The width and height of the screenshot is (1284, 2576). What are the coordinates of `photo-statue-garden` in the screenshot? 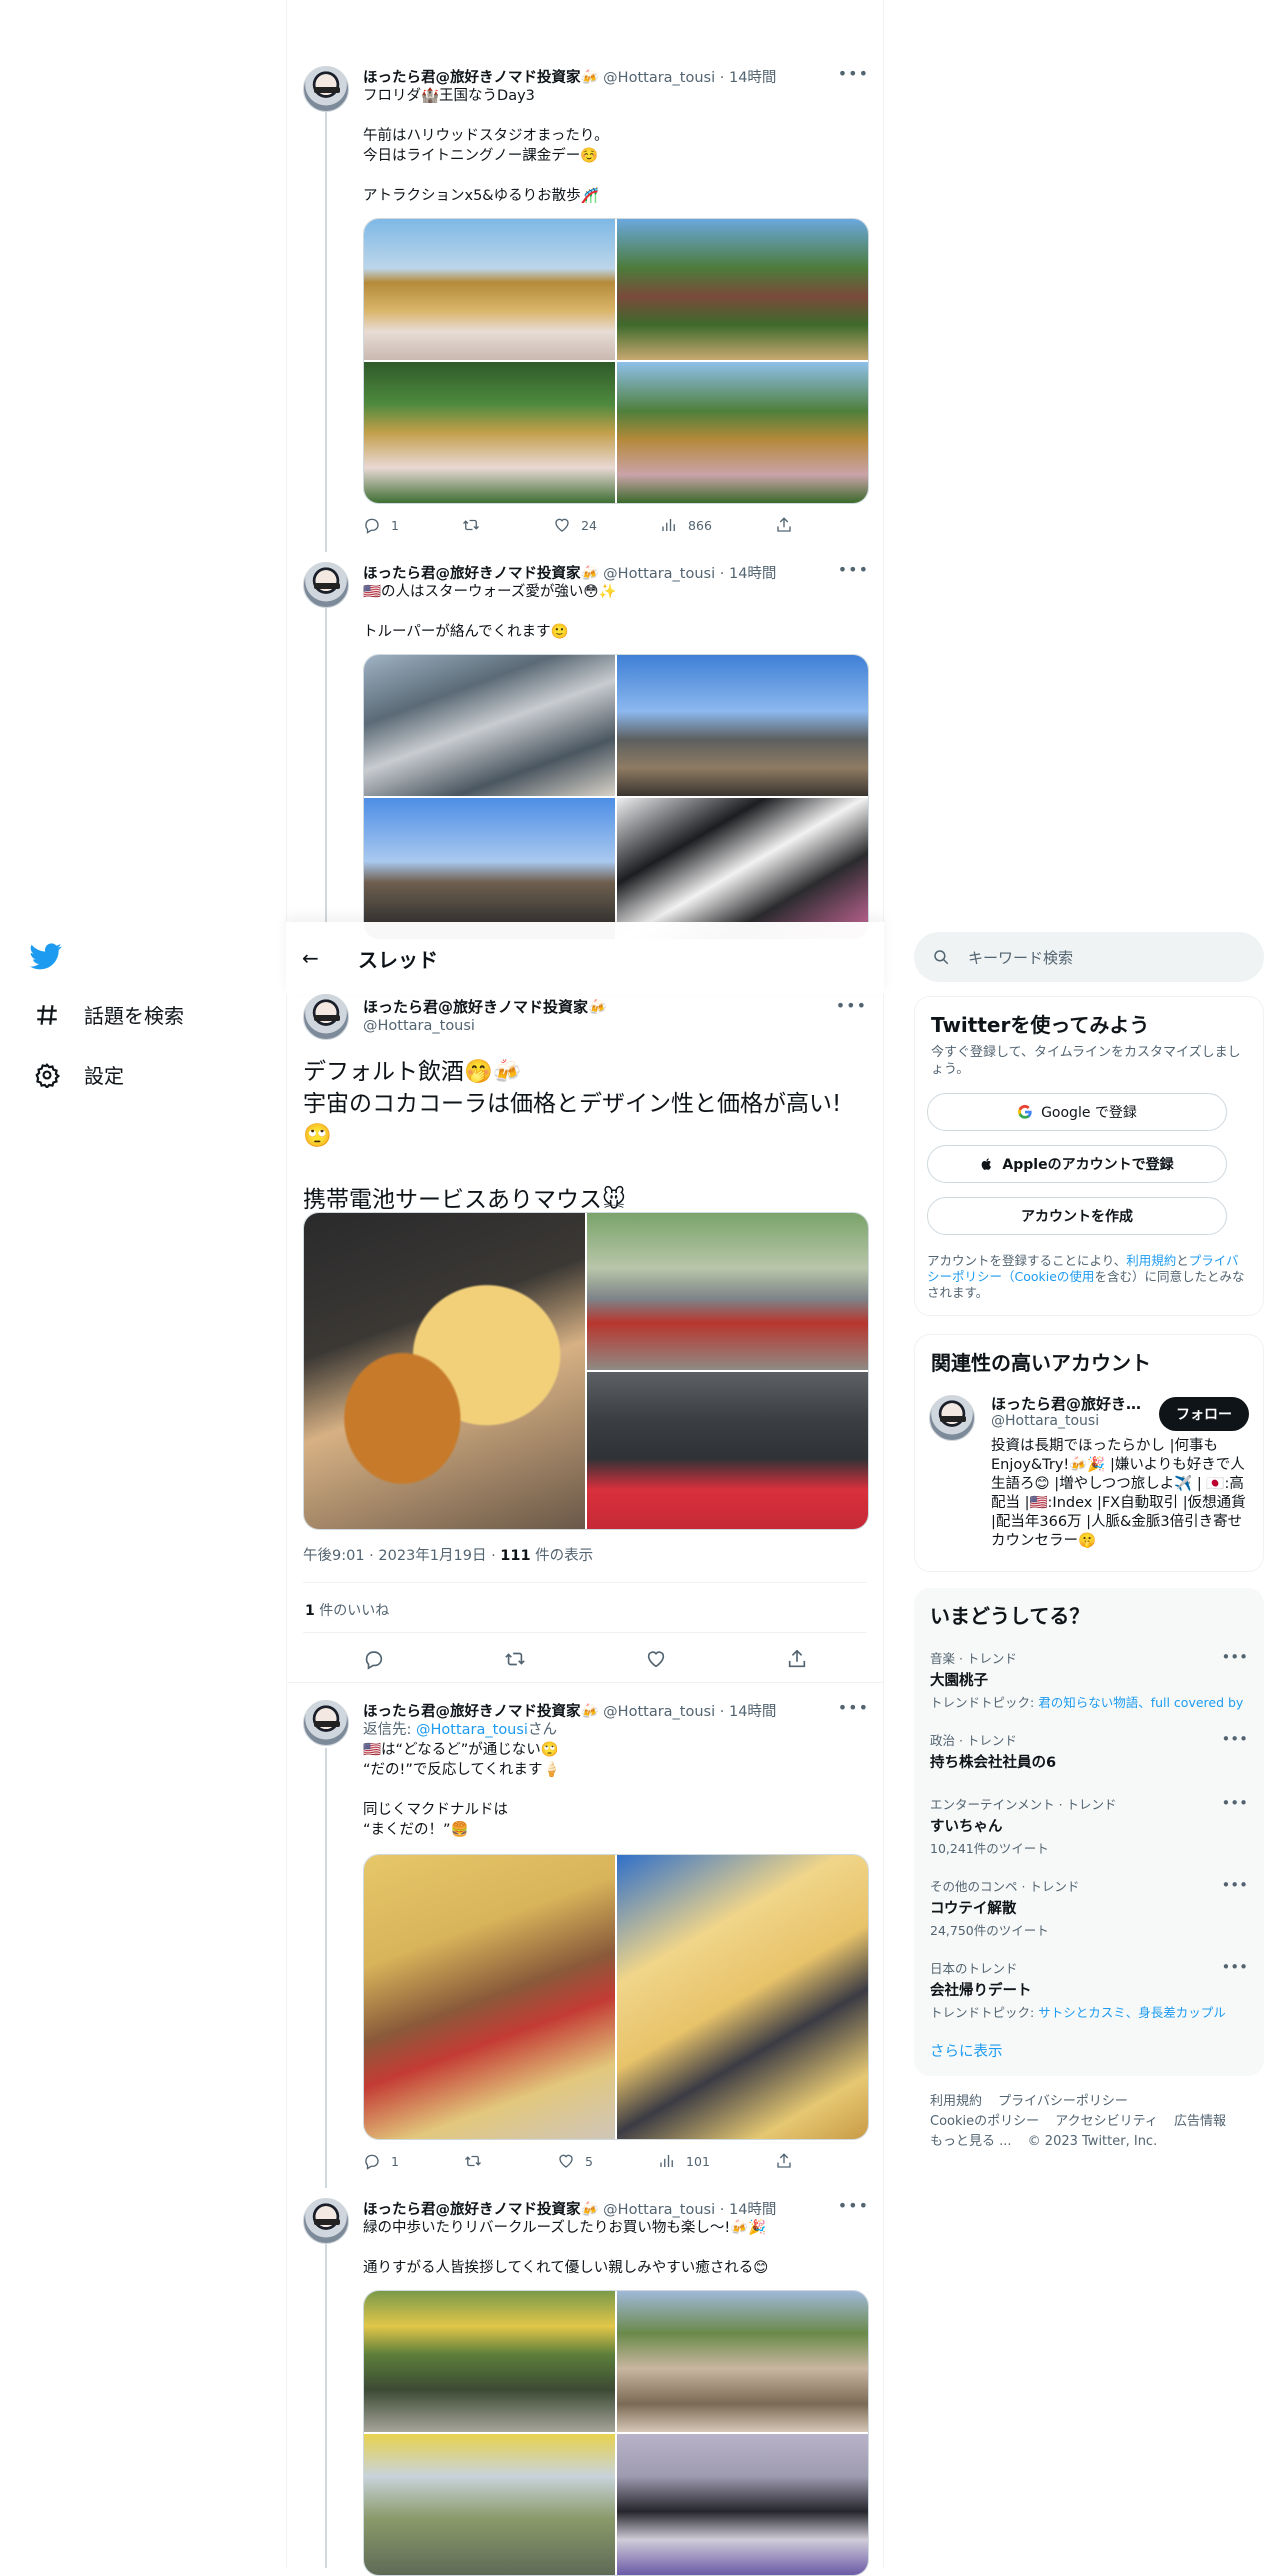 It's located at (489, 432).